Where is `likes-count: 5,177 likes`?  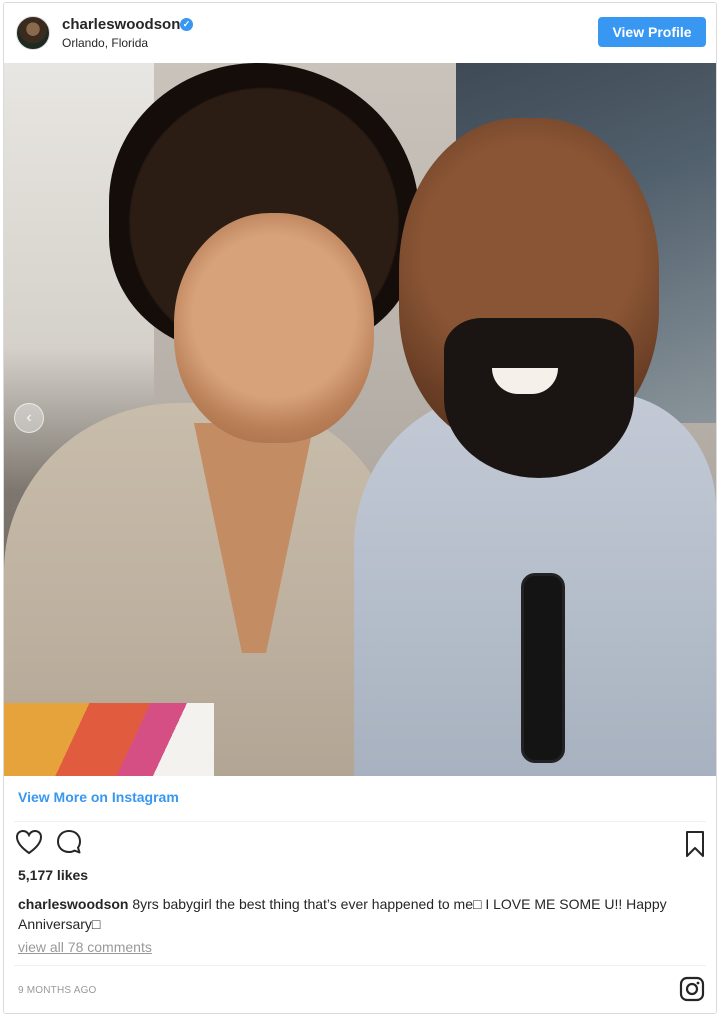
likes-count: 5,177 likes is located at coordinates (53, 875).